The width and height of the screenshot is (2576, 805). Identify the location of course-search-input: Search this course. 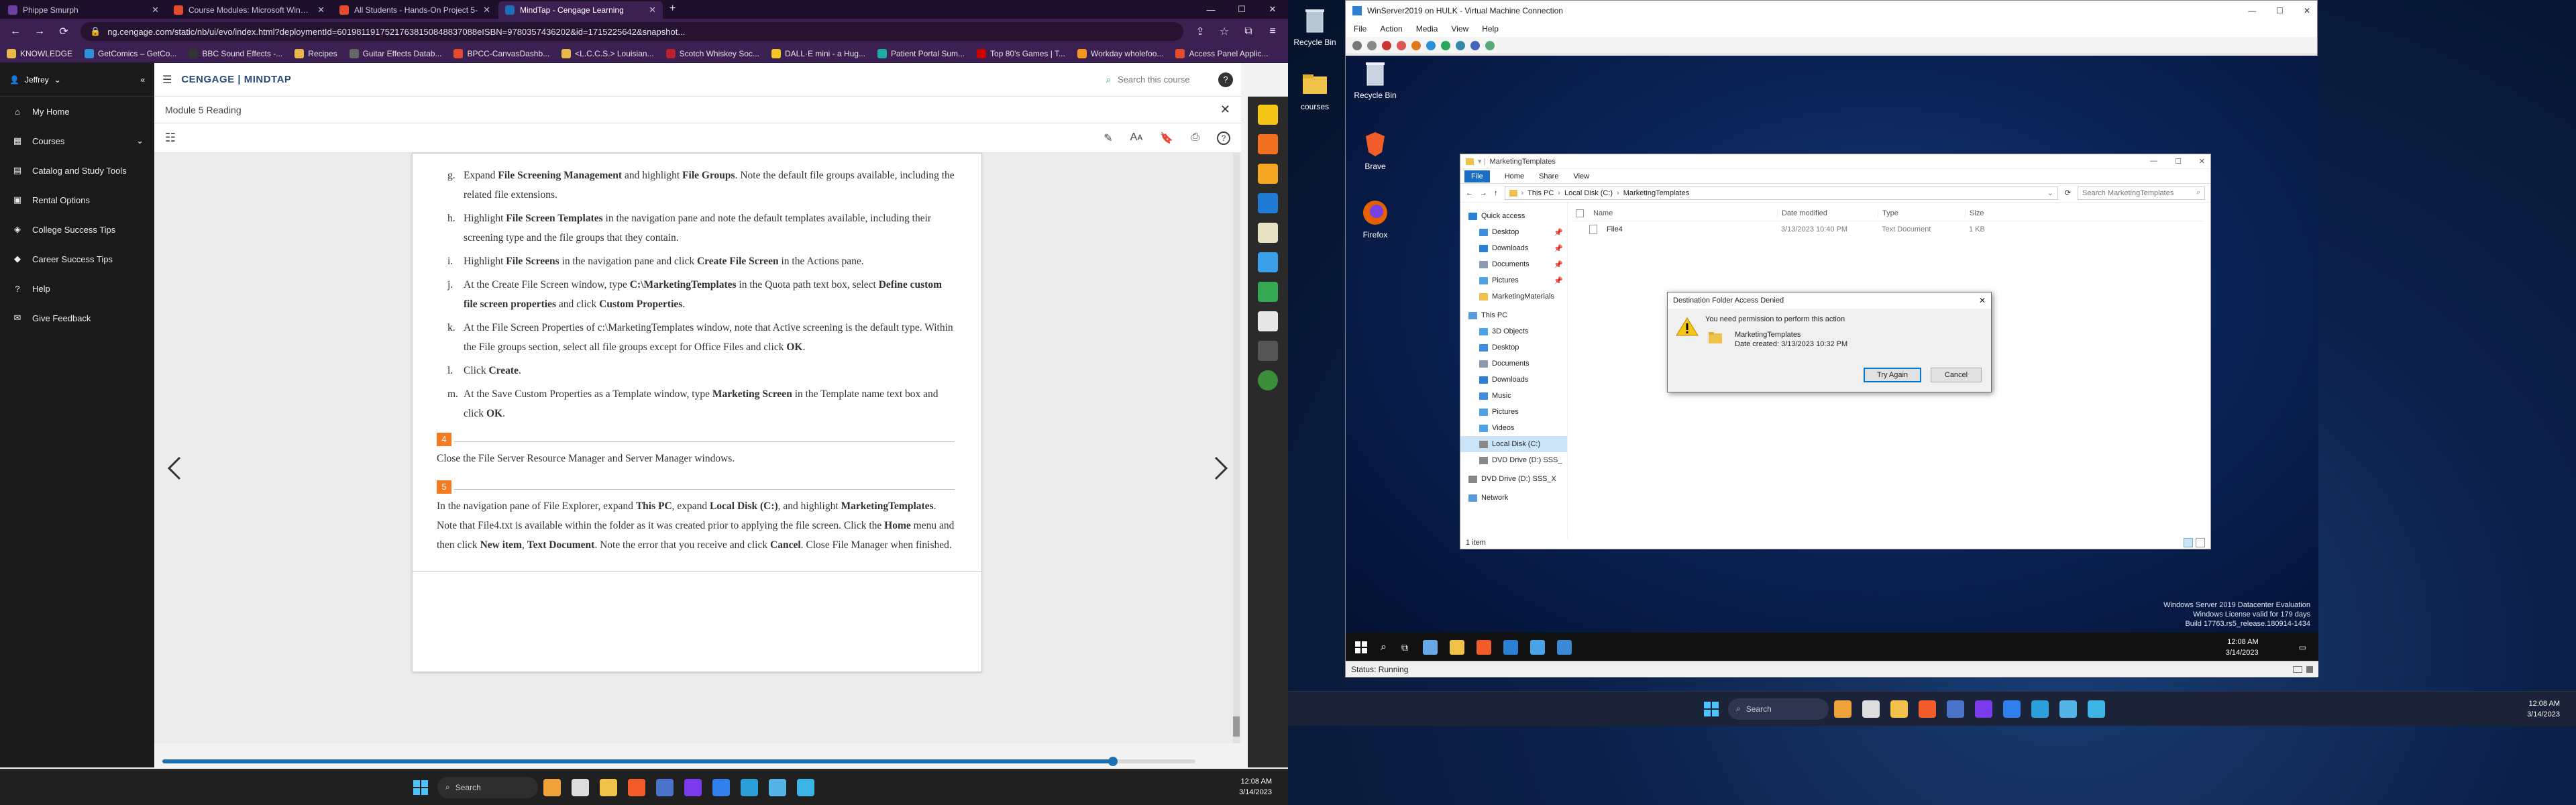
(1165, 79).